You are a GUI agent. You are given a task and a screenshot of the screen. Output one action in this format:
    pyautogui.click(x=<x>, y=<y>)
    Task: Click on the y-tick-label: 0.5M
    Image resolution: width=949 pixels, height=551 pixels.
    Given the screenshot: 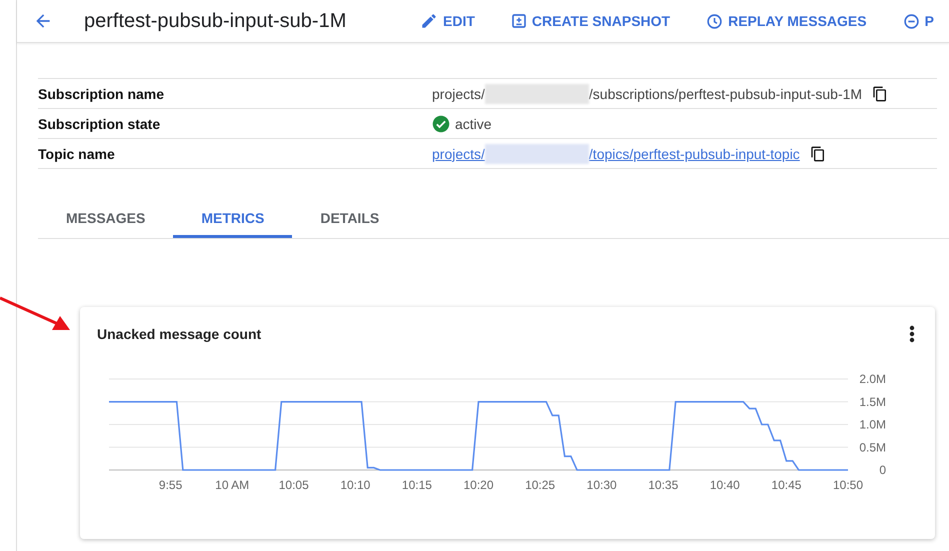 What is the action you would take?
    pyautogui.click(x=872, y=447)
    